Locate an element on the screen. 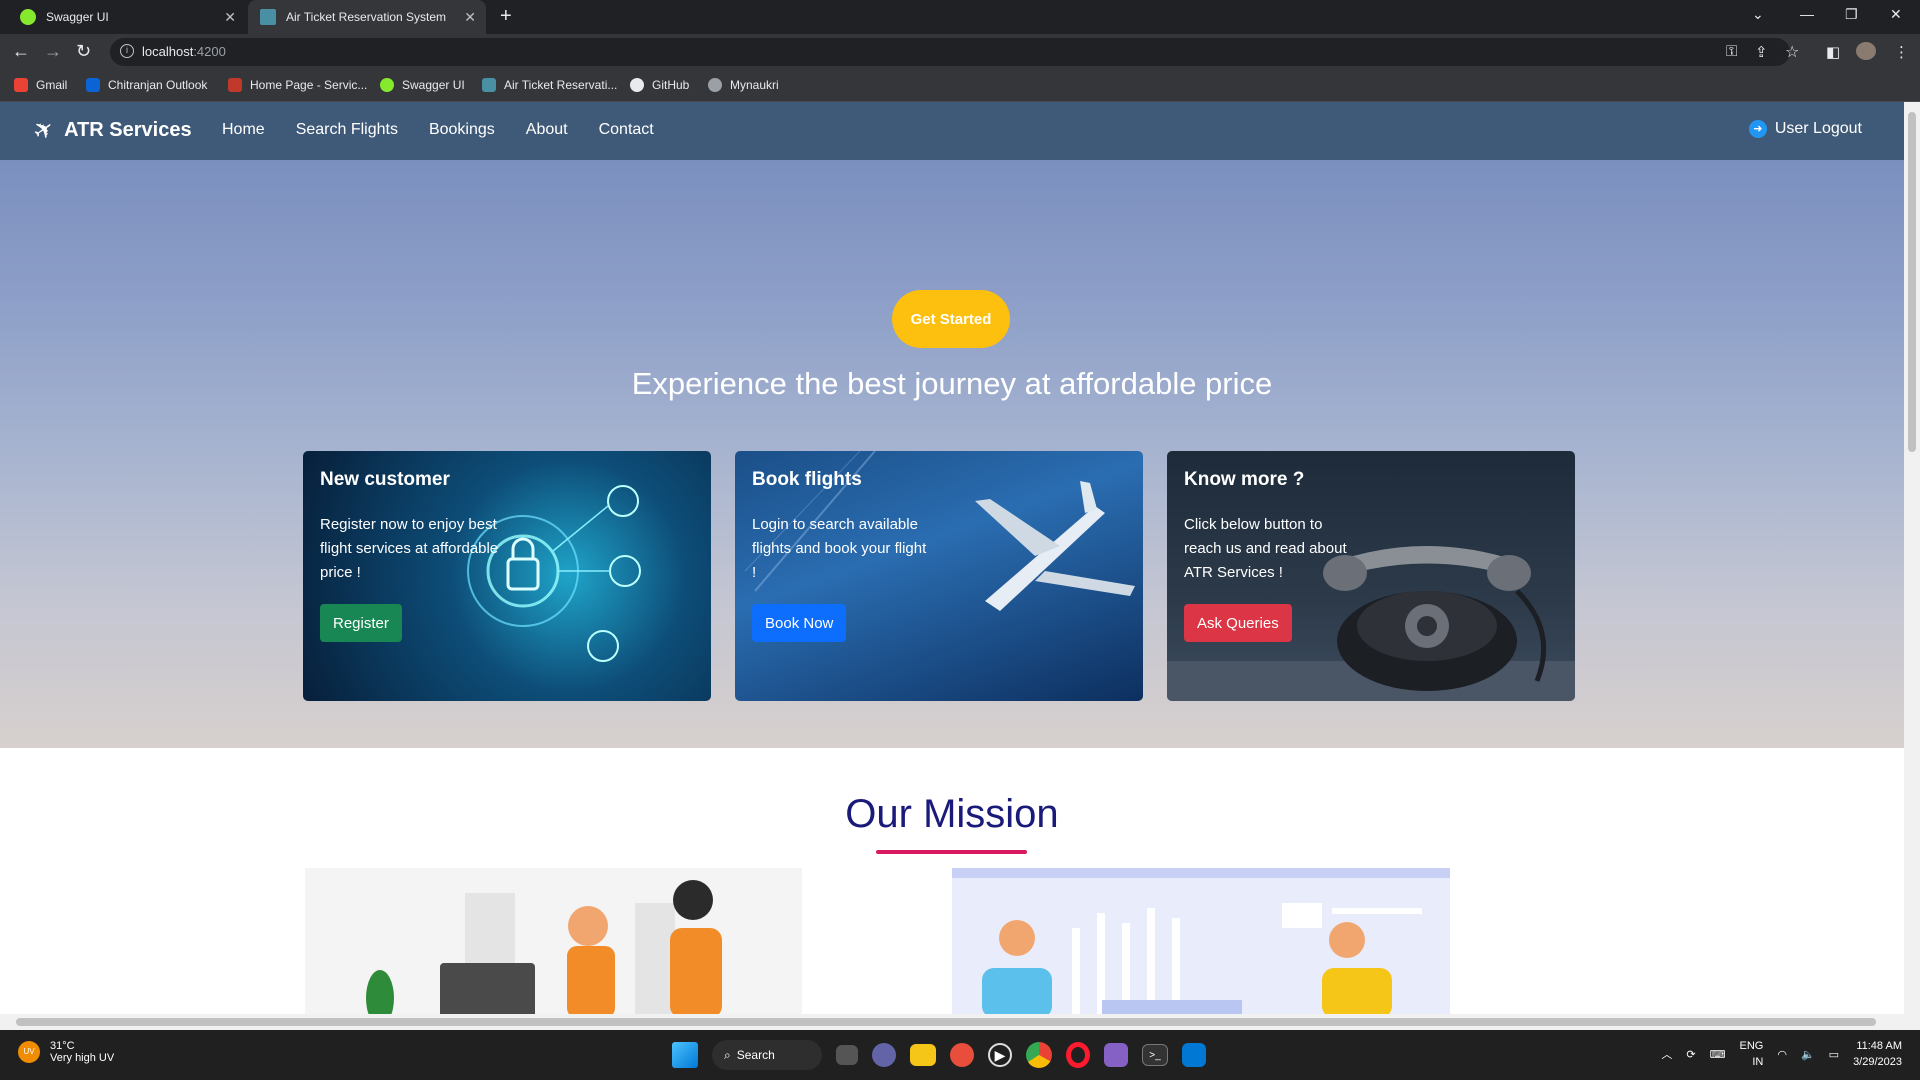 Image resolution: width=1920 pixels, height=1080 pixels. url-text: localhost:4200 is located at coordinates (184, 51).